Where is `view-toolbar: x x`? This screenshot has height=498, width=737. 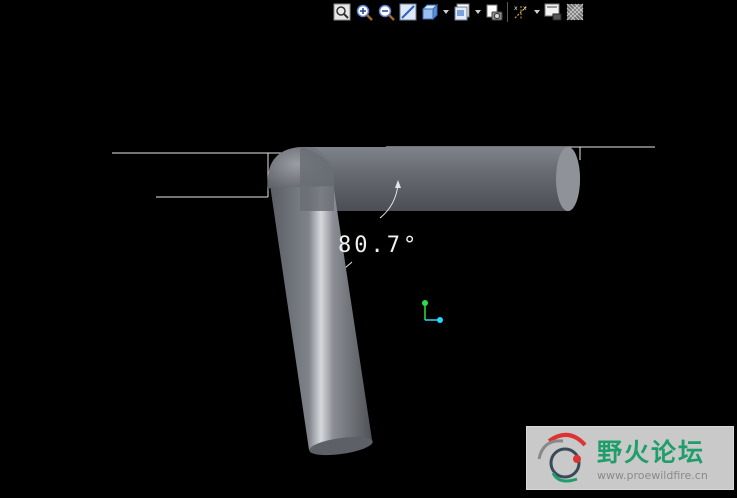 view-toolbar: x x is located at coordinates (458, 12).